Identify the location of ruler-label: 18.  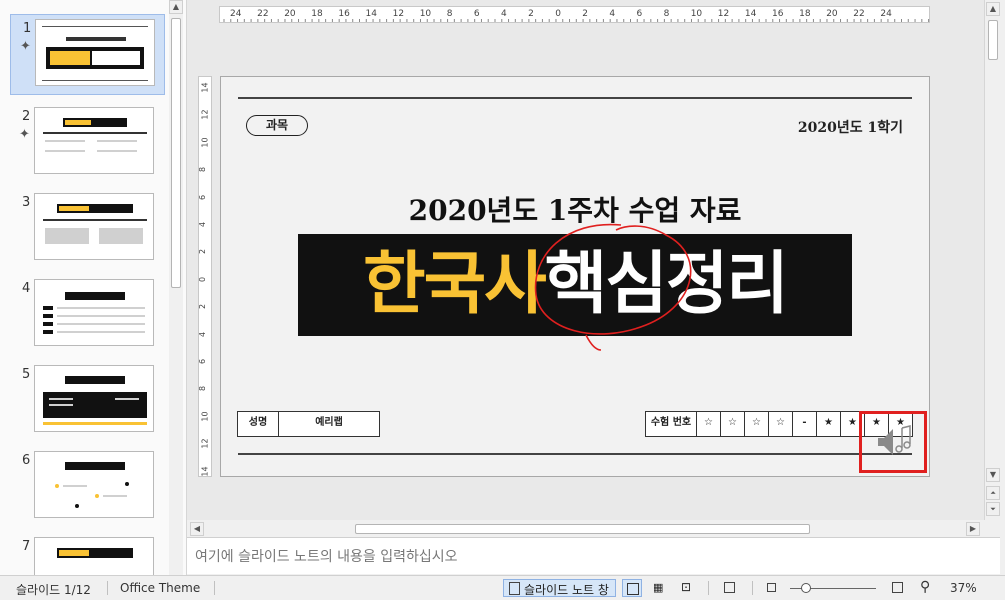
(805, 14).